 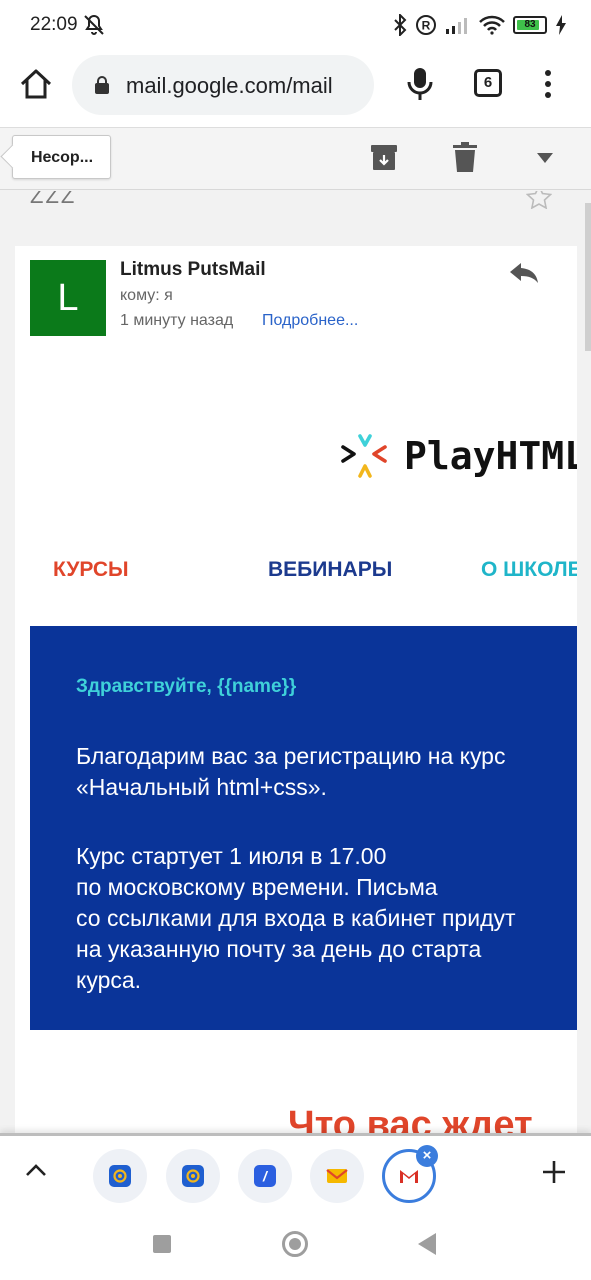 I want to click on slash-site-icon: /, so click(x=265, y=1176).